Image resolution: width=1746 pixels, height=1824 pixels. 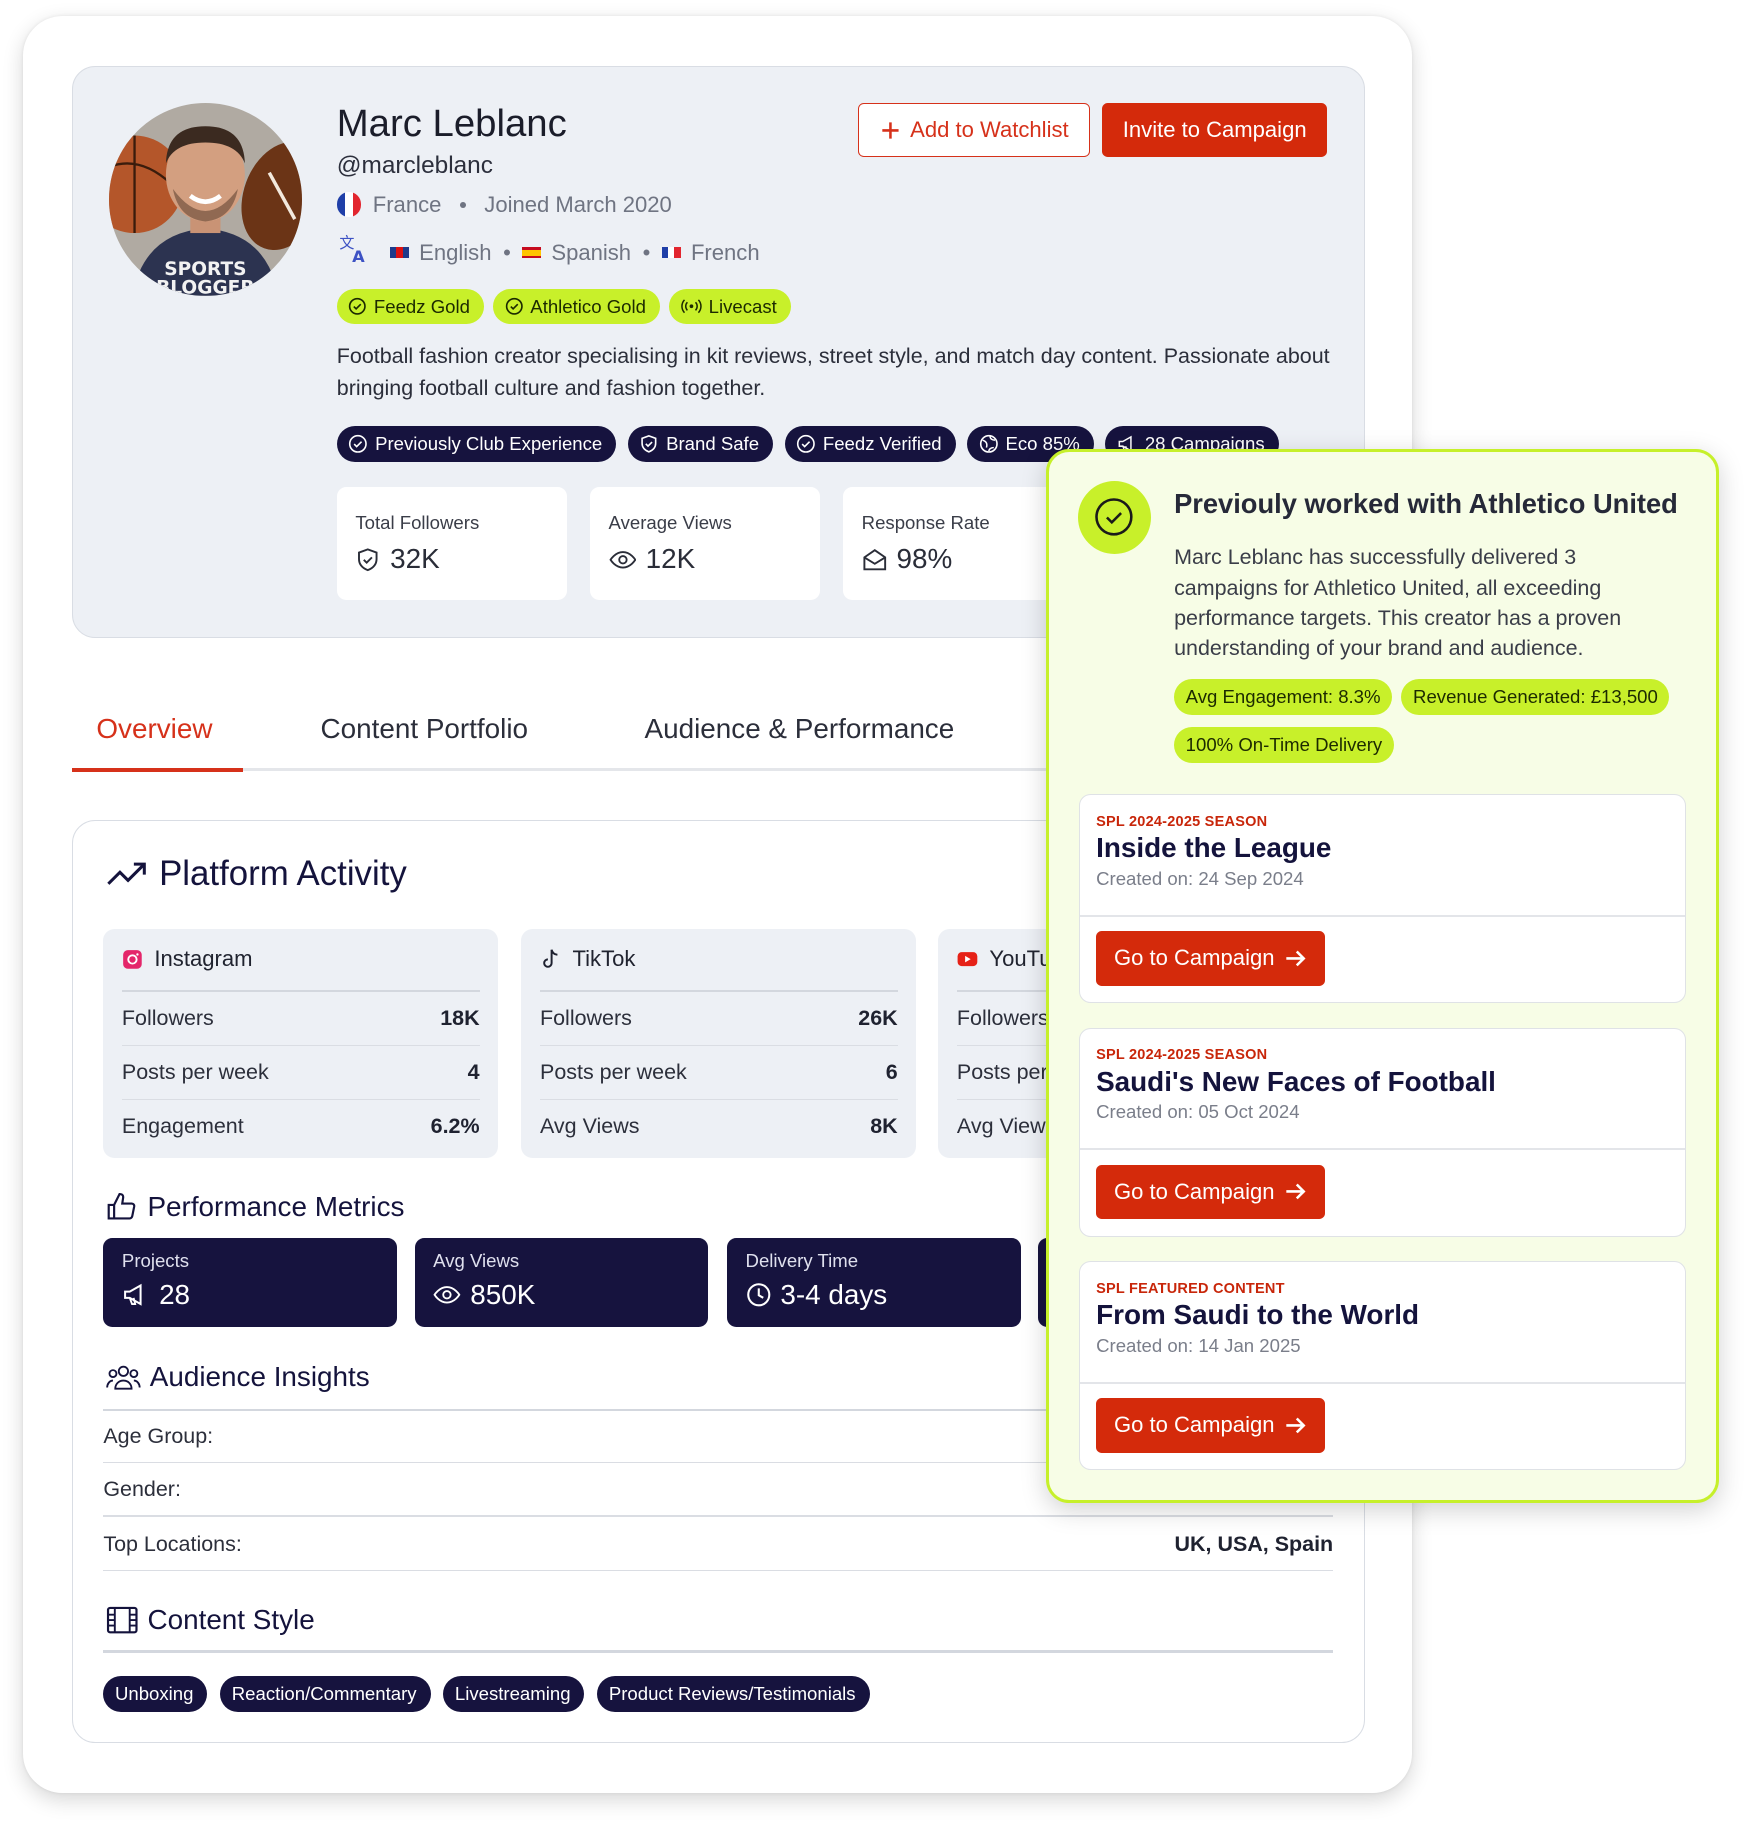 I want to click on style-tag: Unboxing, so click(x=155, y=1693).